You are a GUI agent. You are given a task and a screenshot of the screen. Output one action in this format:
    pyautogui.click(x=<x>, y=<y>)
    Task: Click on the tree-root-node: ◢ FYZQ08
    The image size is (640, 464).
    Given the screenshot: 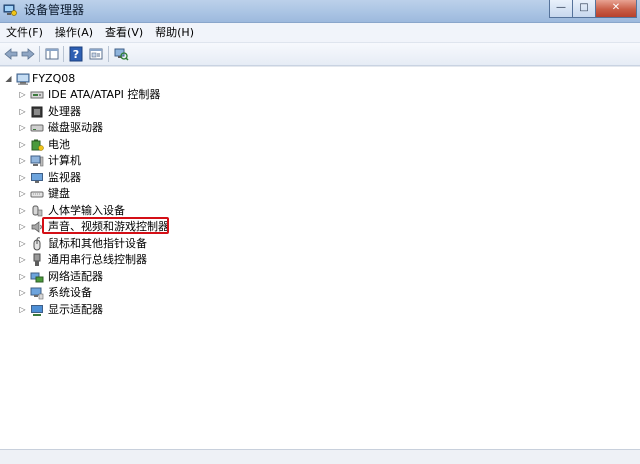 What is the action you would take?
    pyautogui.click(x=60, y=79)
    